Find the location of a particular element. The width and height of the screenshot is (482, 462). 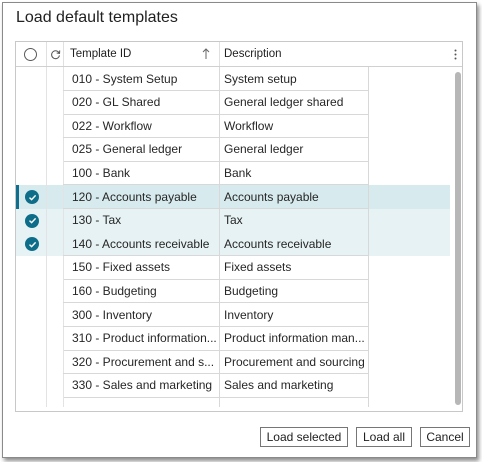

table-row: 120 - Accounts payable Accounts payable is located at coordinates (239, 197).